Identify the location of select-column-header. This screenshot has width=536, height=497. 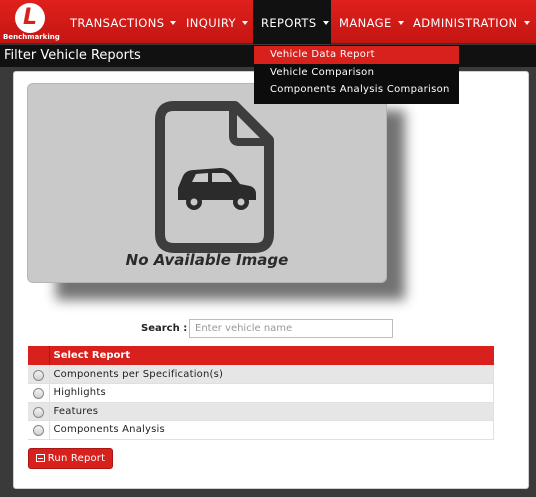
(39, 355).